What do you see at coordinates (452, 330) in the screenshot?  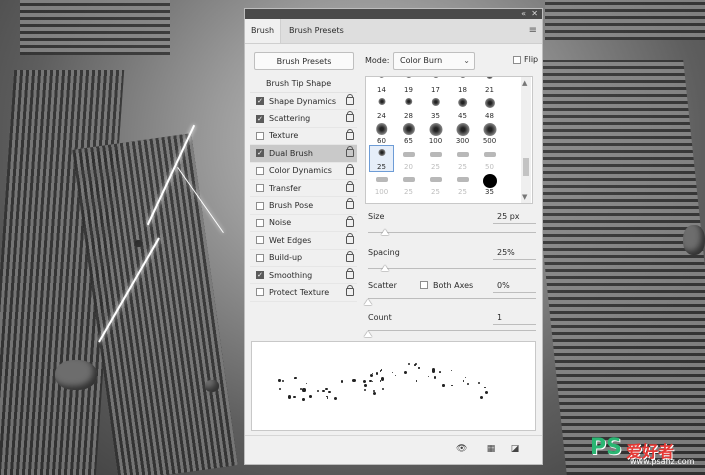 I see `count-slider-track` at bounding box center [452, 330].